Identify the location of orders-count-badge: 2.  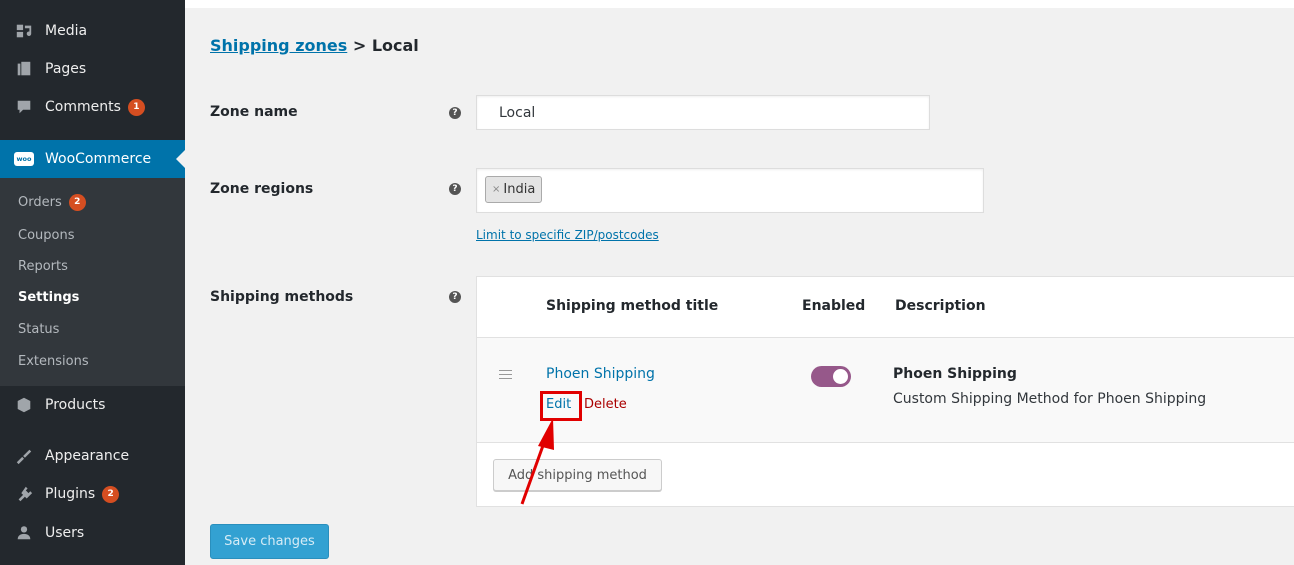
(77, 202).